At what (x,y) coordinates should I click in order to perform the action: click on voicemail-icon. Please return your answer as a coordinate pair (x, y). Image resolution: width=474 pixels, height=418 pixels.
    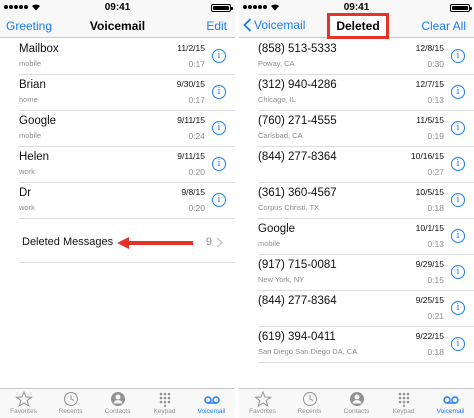
    Looking at the image, I should click on (211, 400).